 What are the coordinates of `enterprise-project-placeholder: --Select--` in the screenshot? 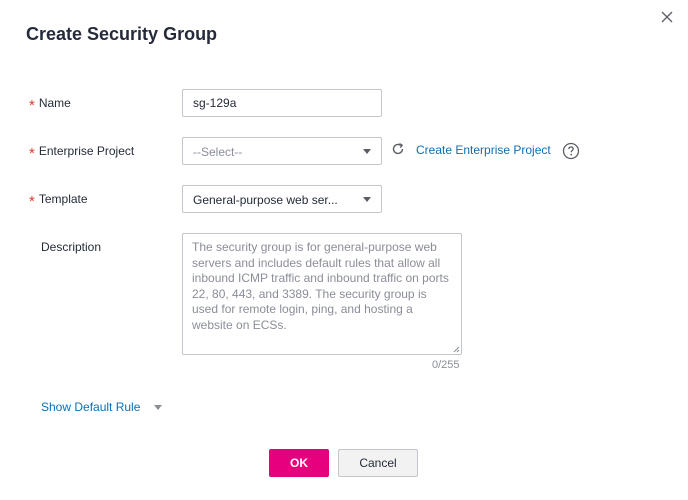 It's located at (218, 152).